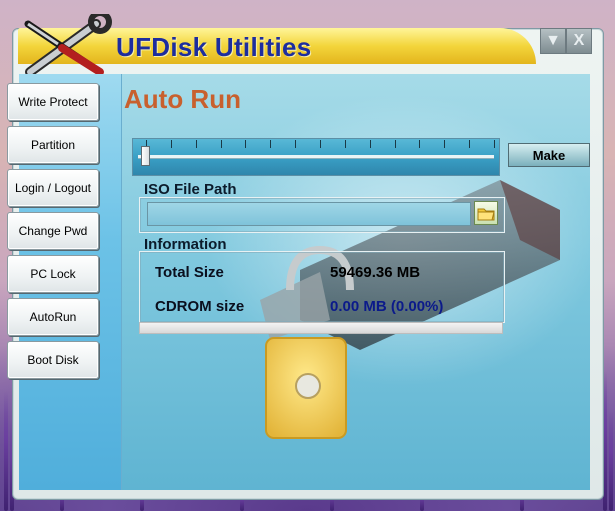 This screenshot has height=511, width=615. I want to click on tools-logo-icon, so click(68, 45).